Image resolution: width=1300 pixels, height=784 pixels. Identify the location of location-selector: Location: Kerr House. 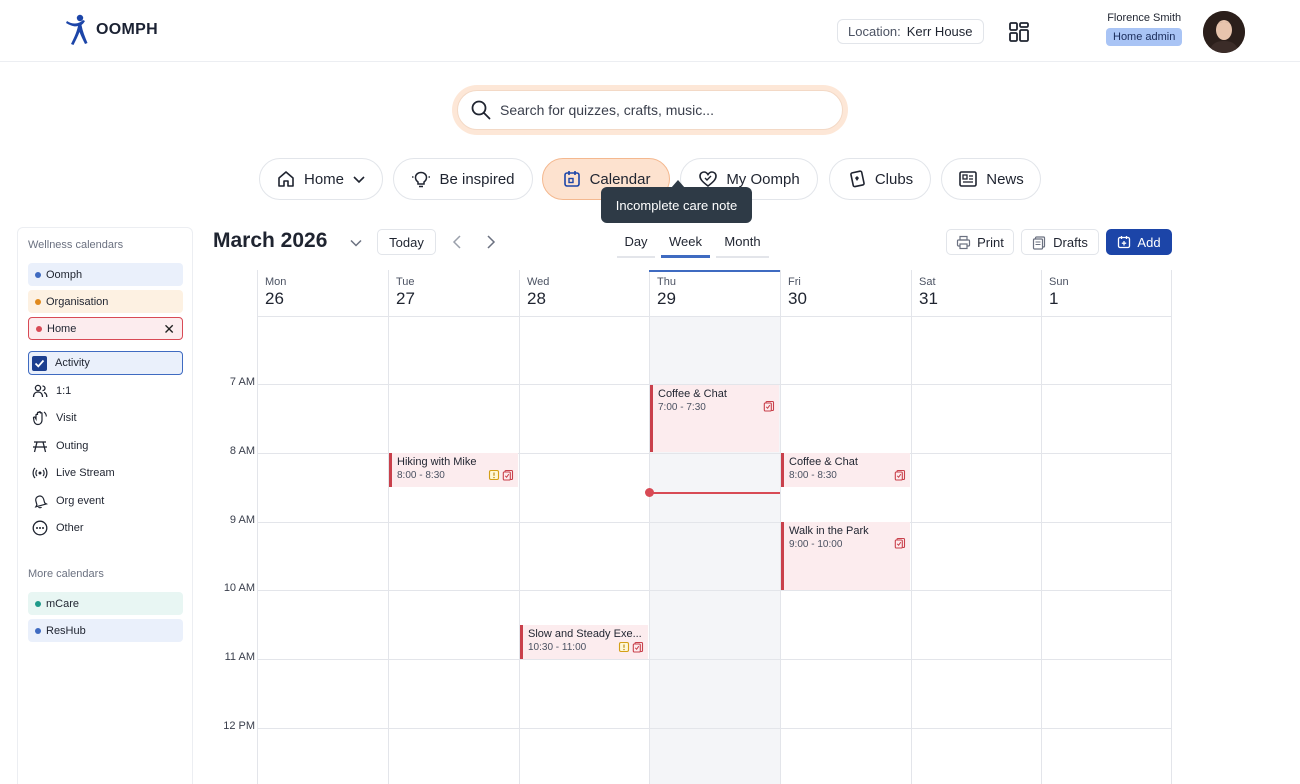
(910, 31).